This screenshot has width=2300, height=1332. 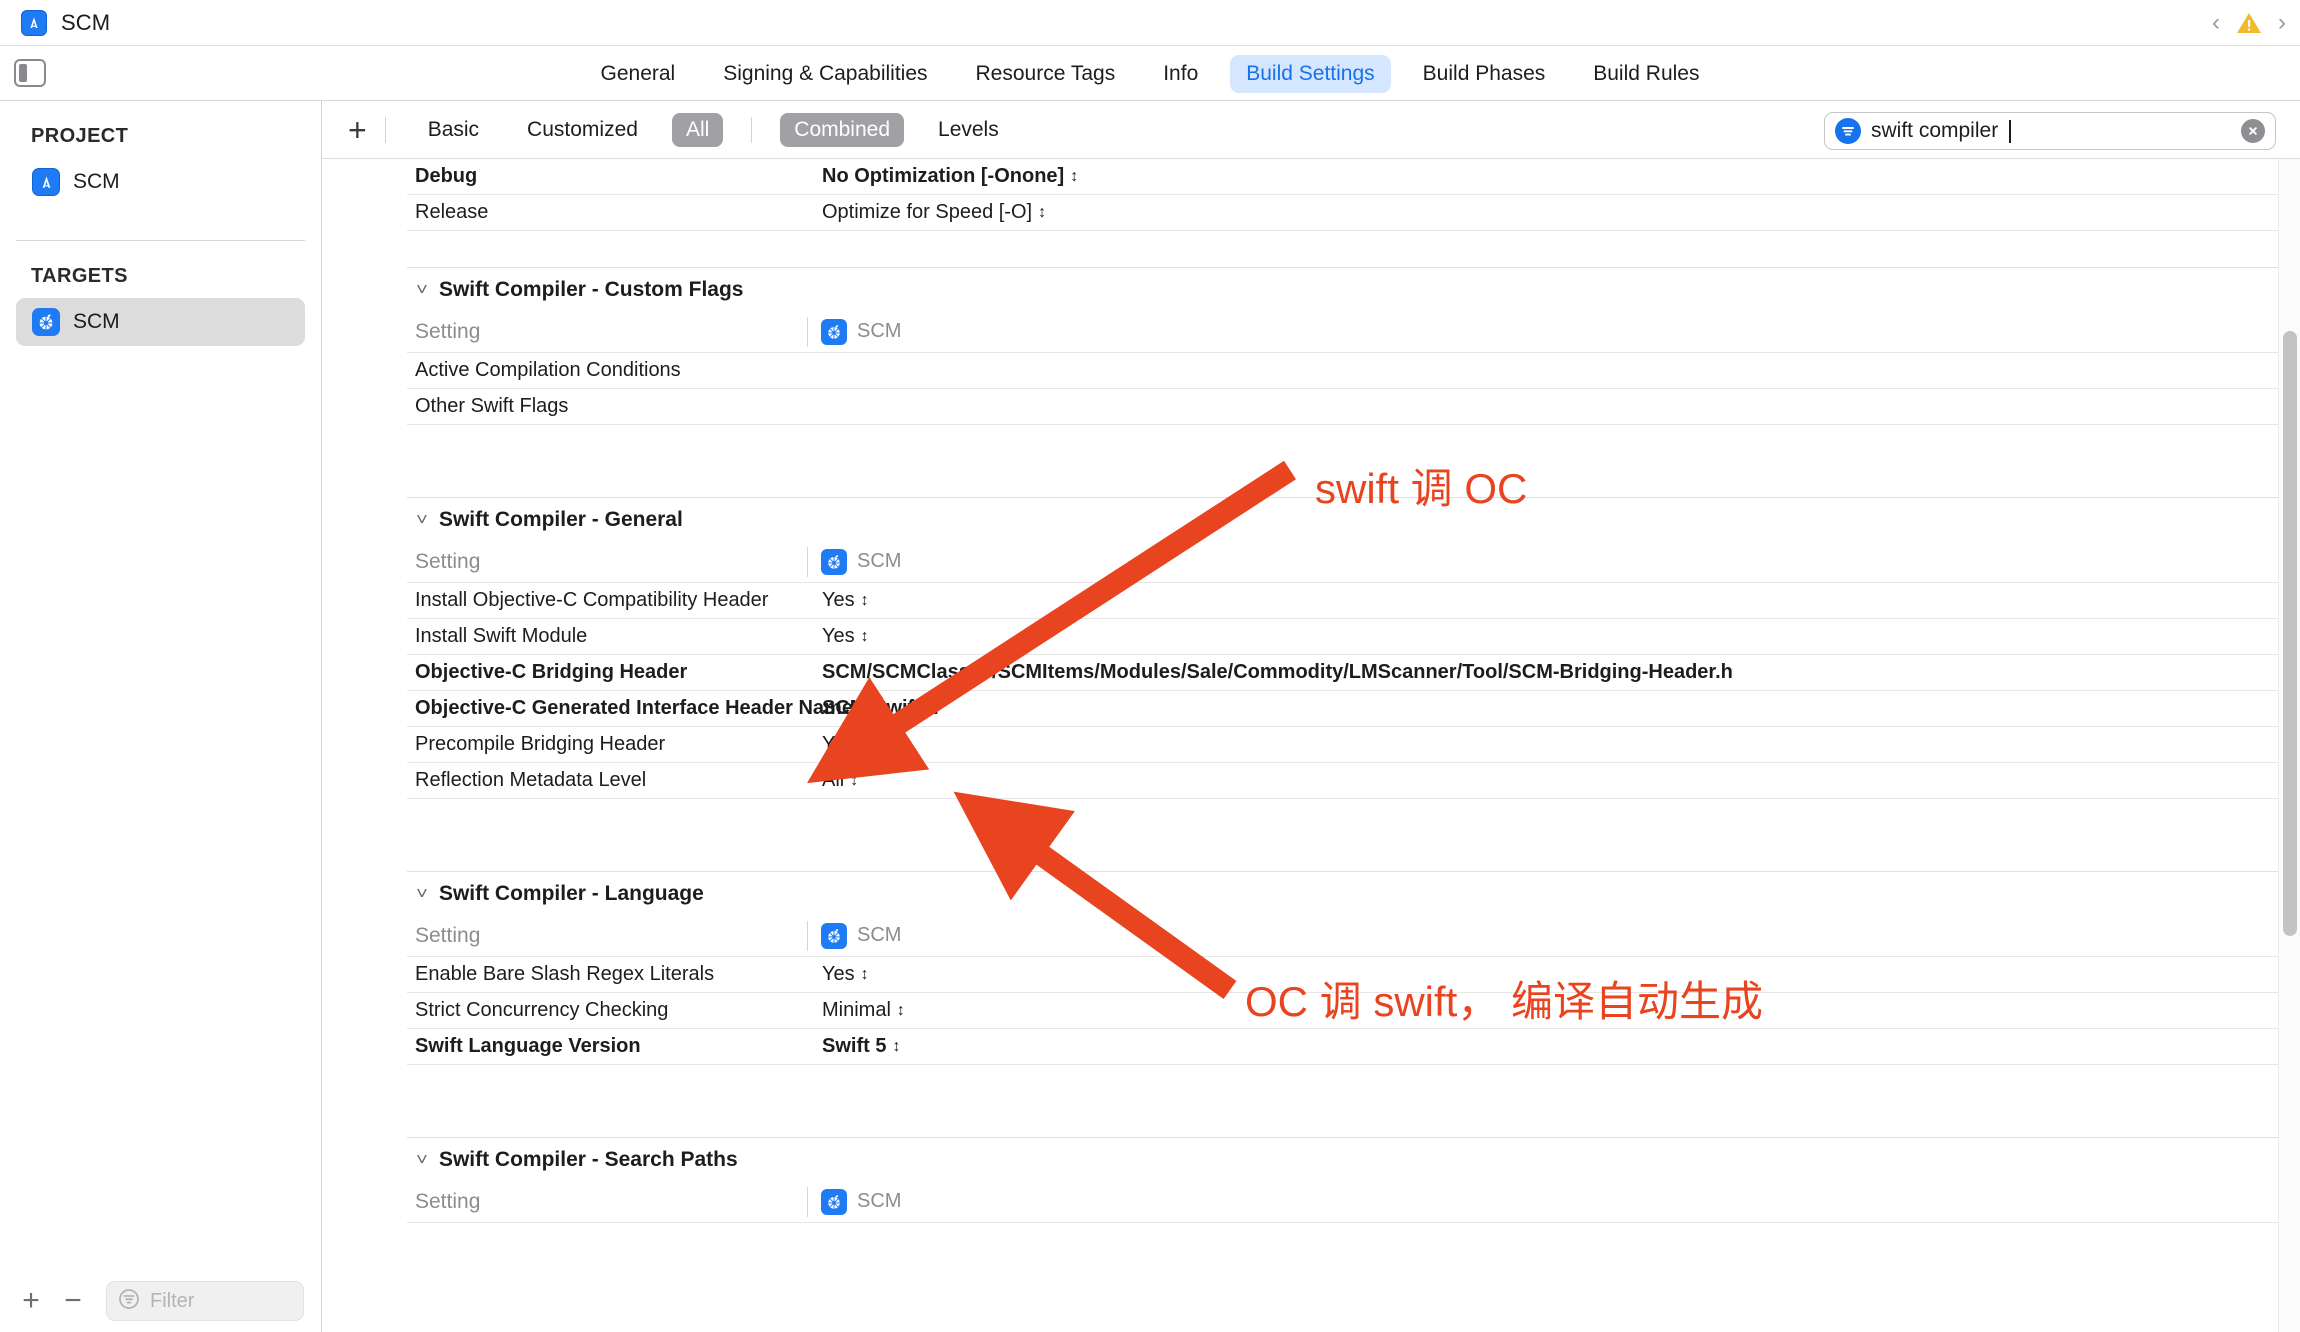 I want to click on sidebar-item-label: SCM, so click(x=96, y=181).